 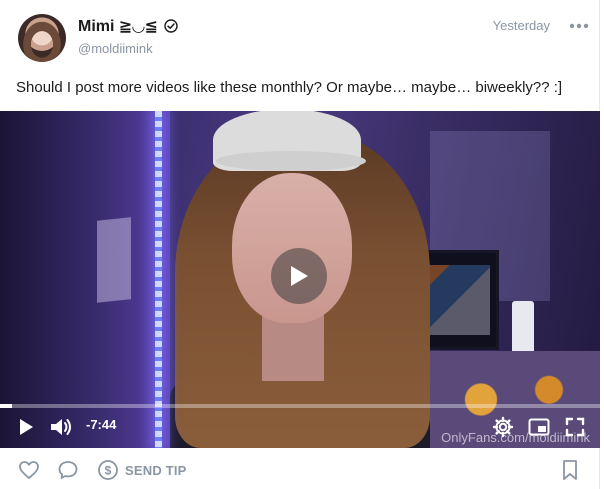 I want to click on heart-icon, so click(x=29, y=470).